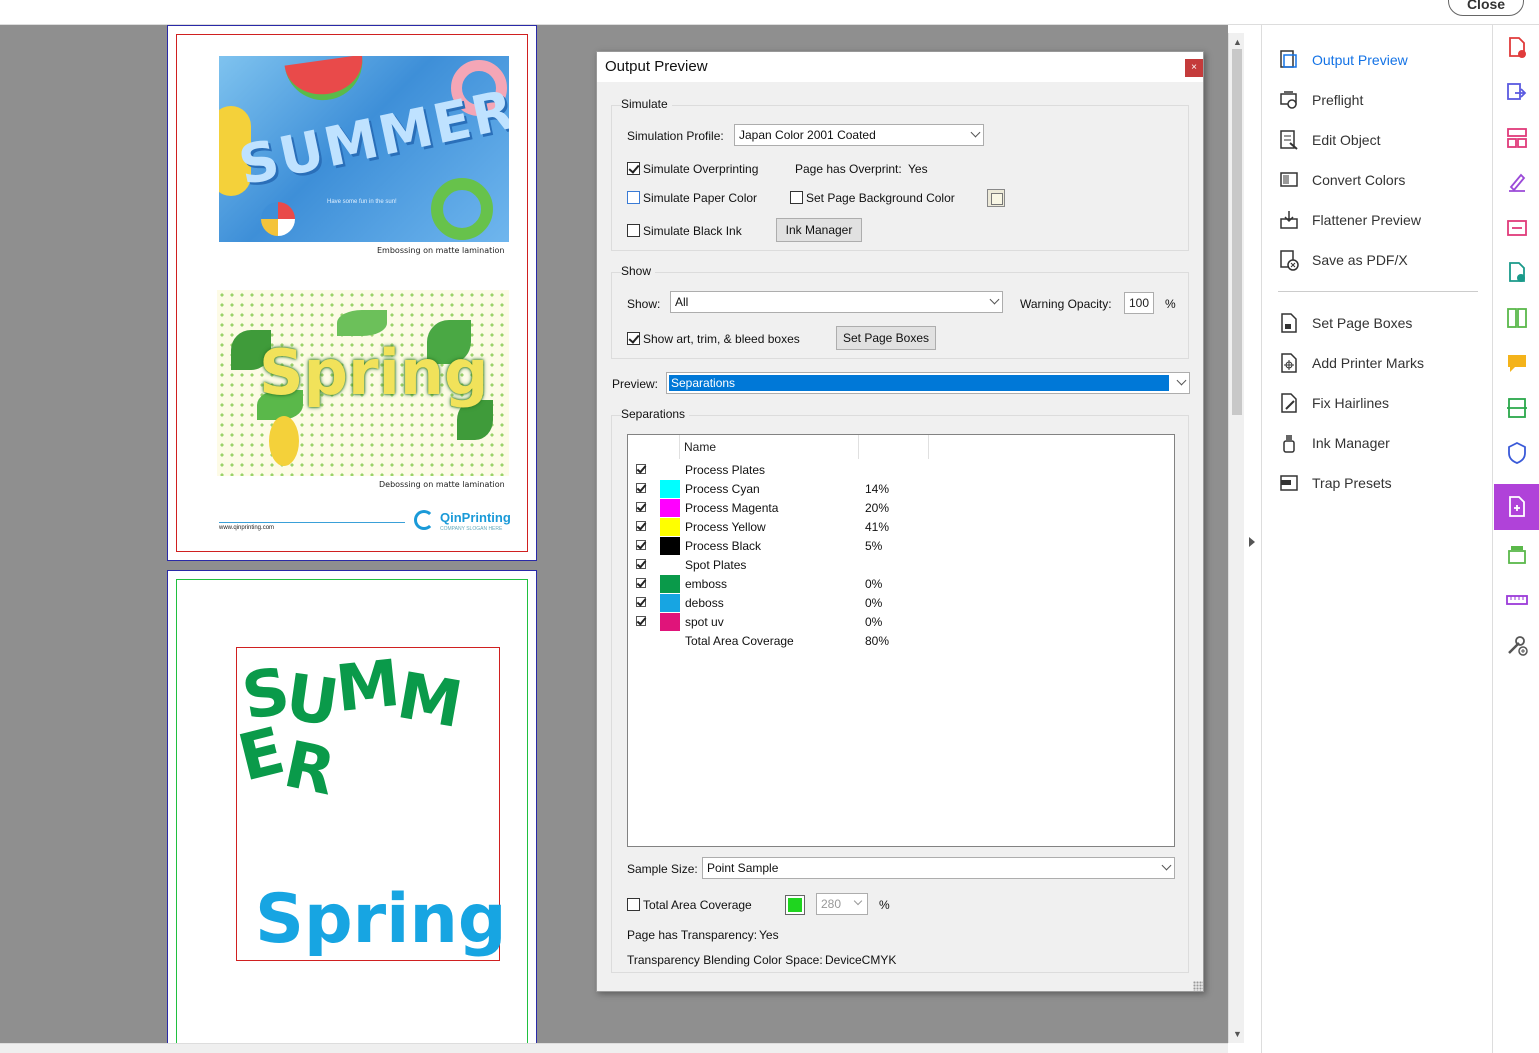  Describe the element at coordinates (901, 489) in the screenshot. I see `separation-row: Process Cyan 14%` at that location.